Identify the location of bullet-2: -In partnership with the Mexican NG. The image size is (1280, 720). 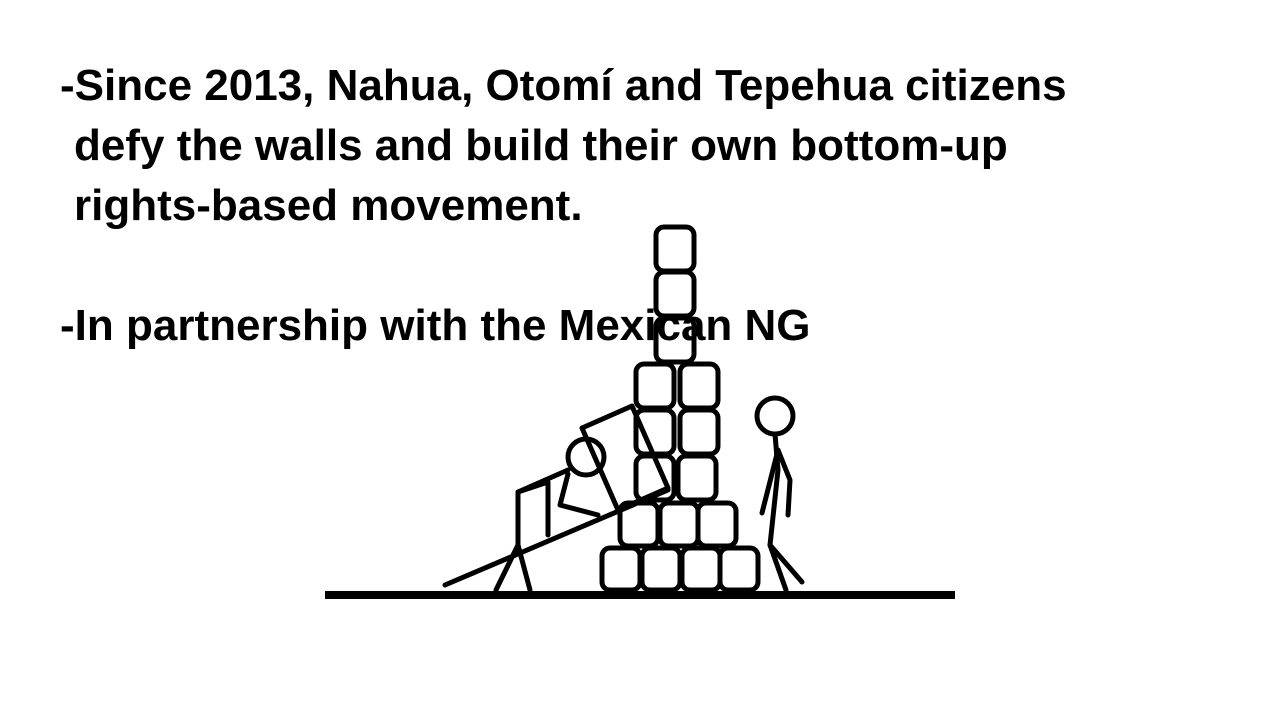
(650, 326).